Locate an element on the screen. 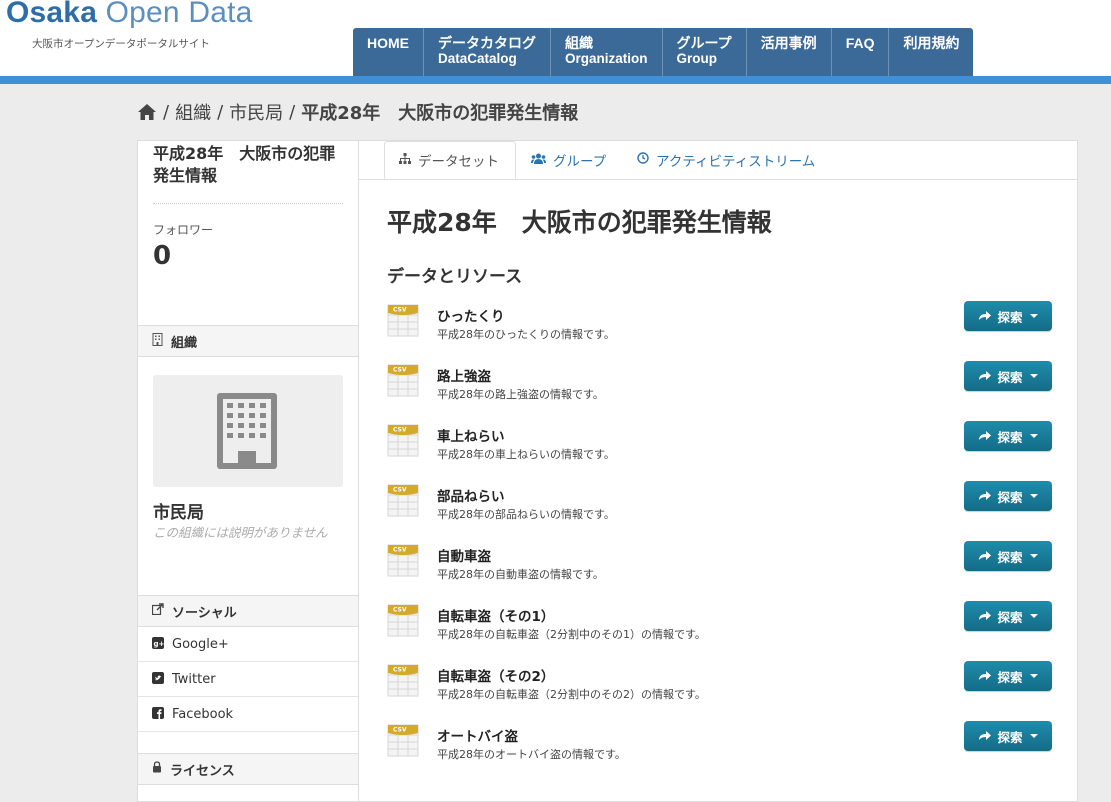 Image resolution: width=1111 pixels, height=802 pixels. resource-name: オートバイ盗 is located at coordinates (477, 735).